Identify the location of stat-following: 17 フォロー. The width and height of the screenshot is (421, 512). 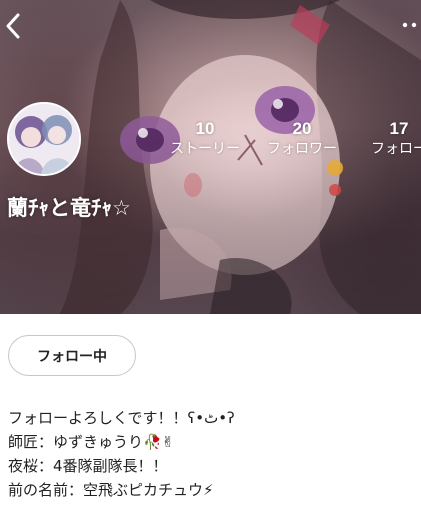
(387, 138).